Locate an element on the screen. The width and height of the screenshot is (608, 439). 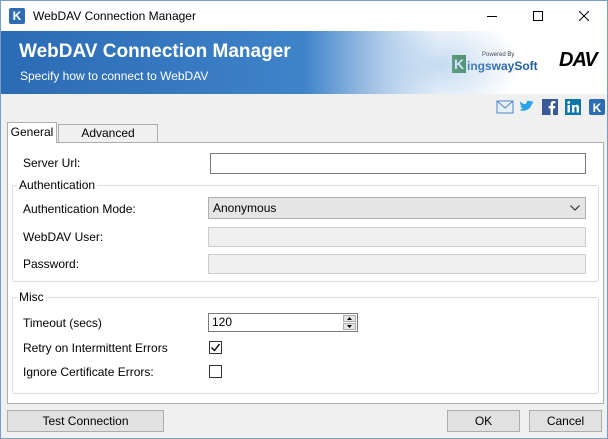
authentication-mode-select: Anonymous is located at coordinates (397, 208).